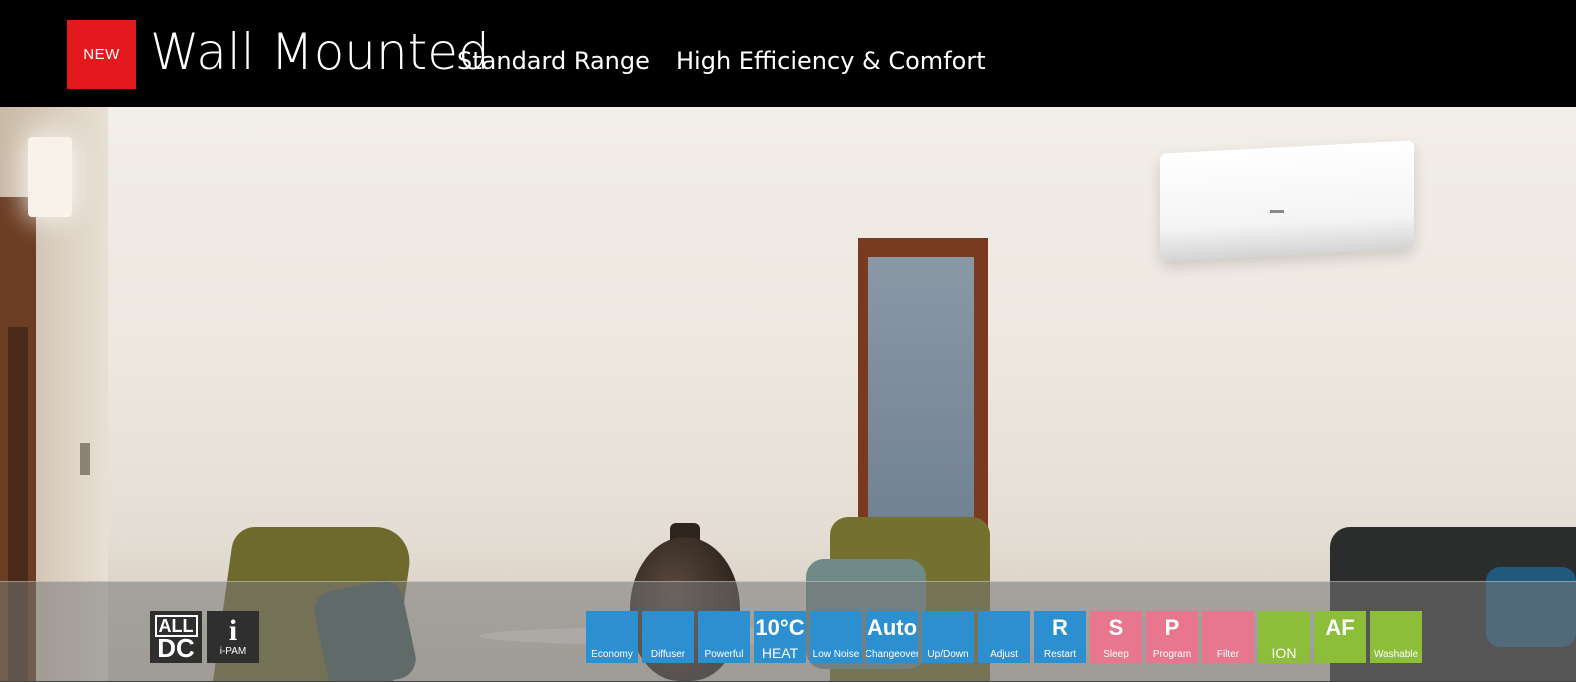  Describe the element at coordinates (780, 653) in the screenshot. I see `feature-label: HEAT` at that location.